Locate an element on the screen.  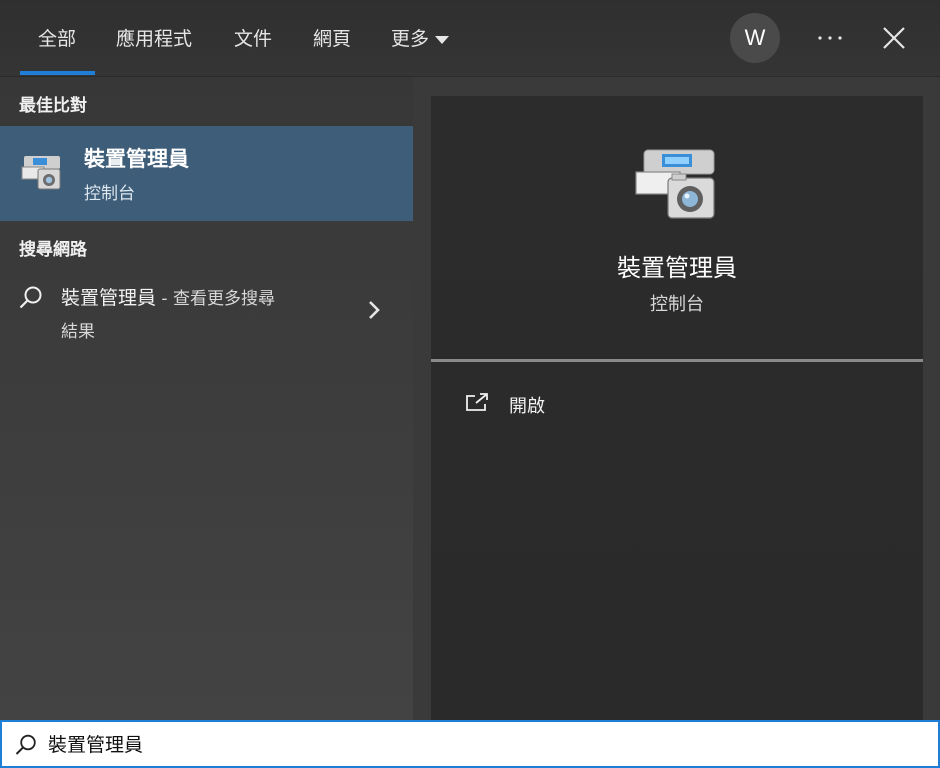
section-best-match: 最佳比對 is located at coordinates (53, 106).